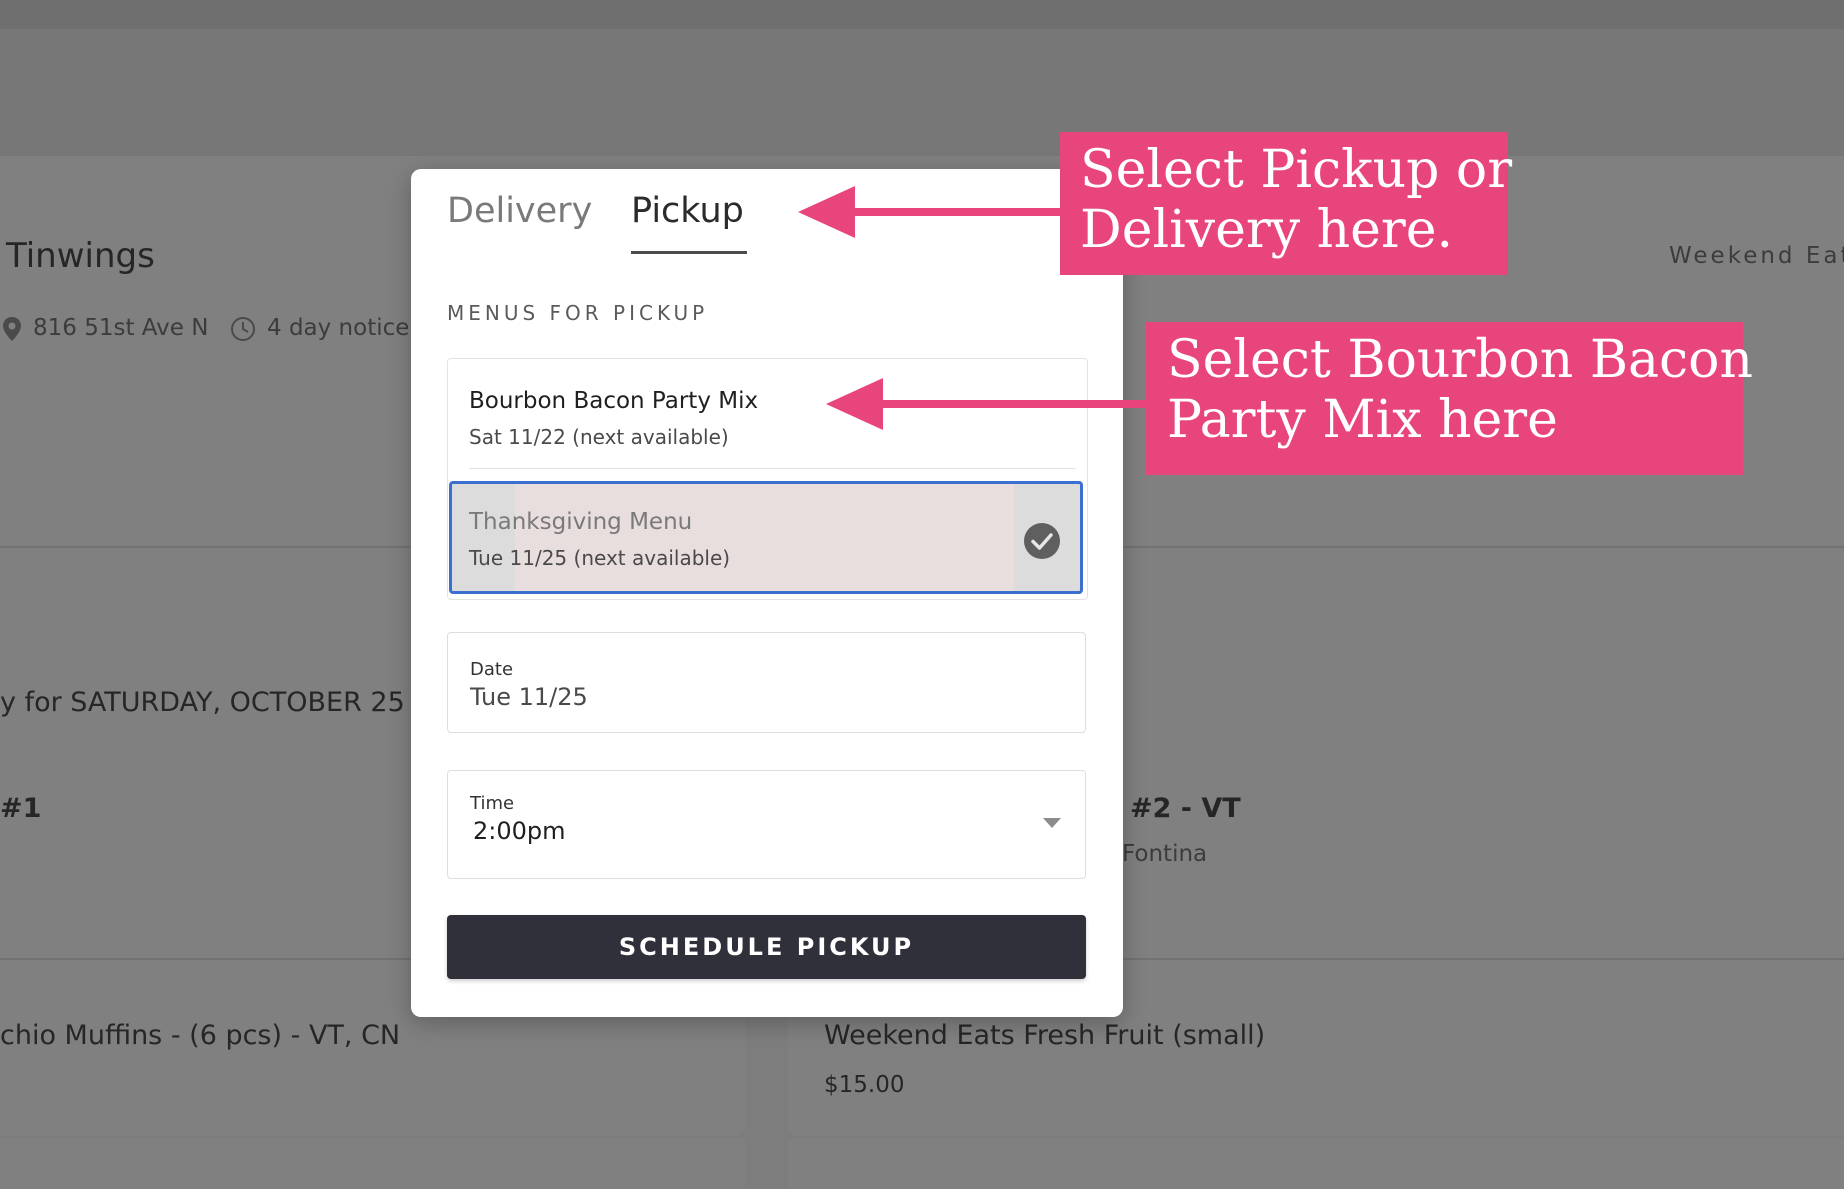 This screenshot has width=1844, height=1189. Describe the element at coordinates (972, 308) in the screenshot. I see `annotation-arrows` at that location.